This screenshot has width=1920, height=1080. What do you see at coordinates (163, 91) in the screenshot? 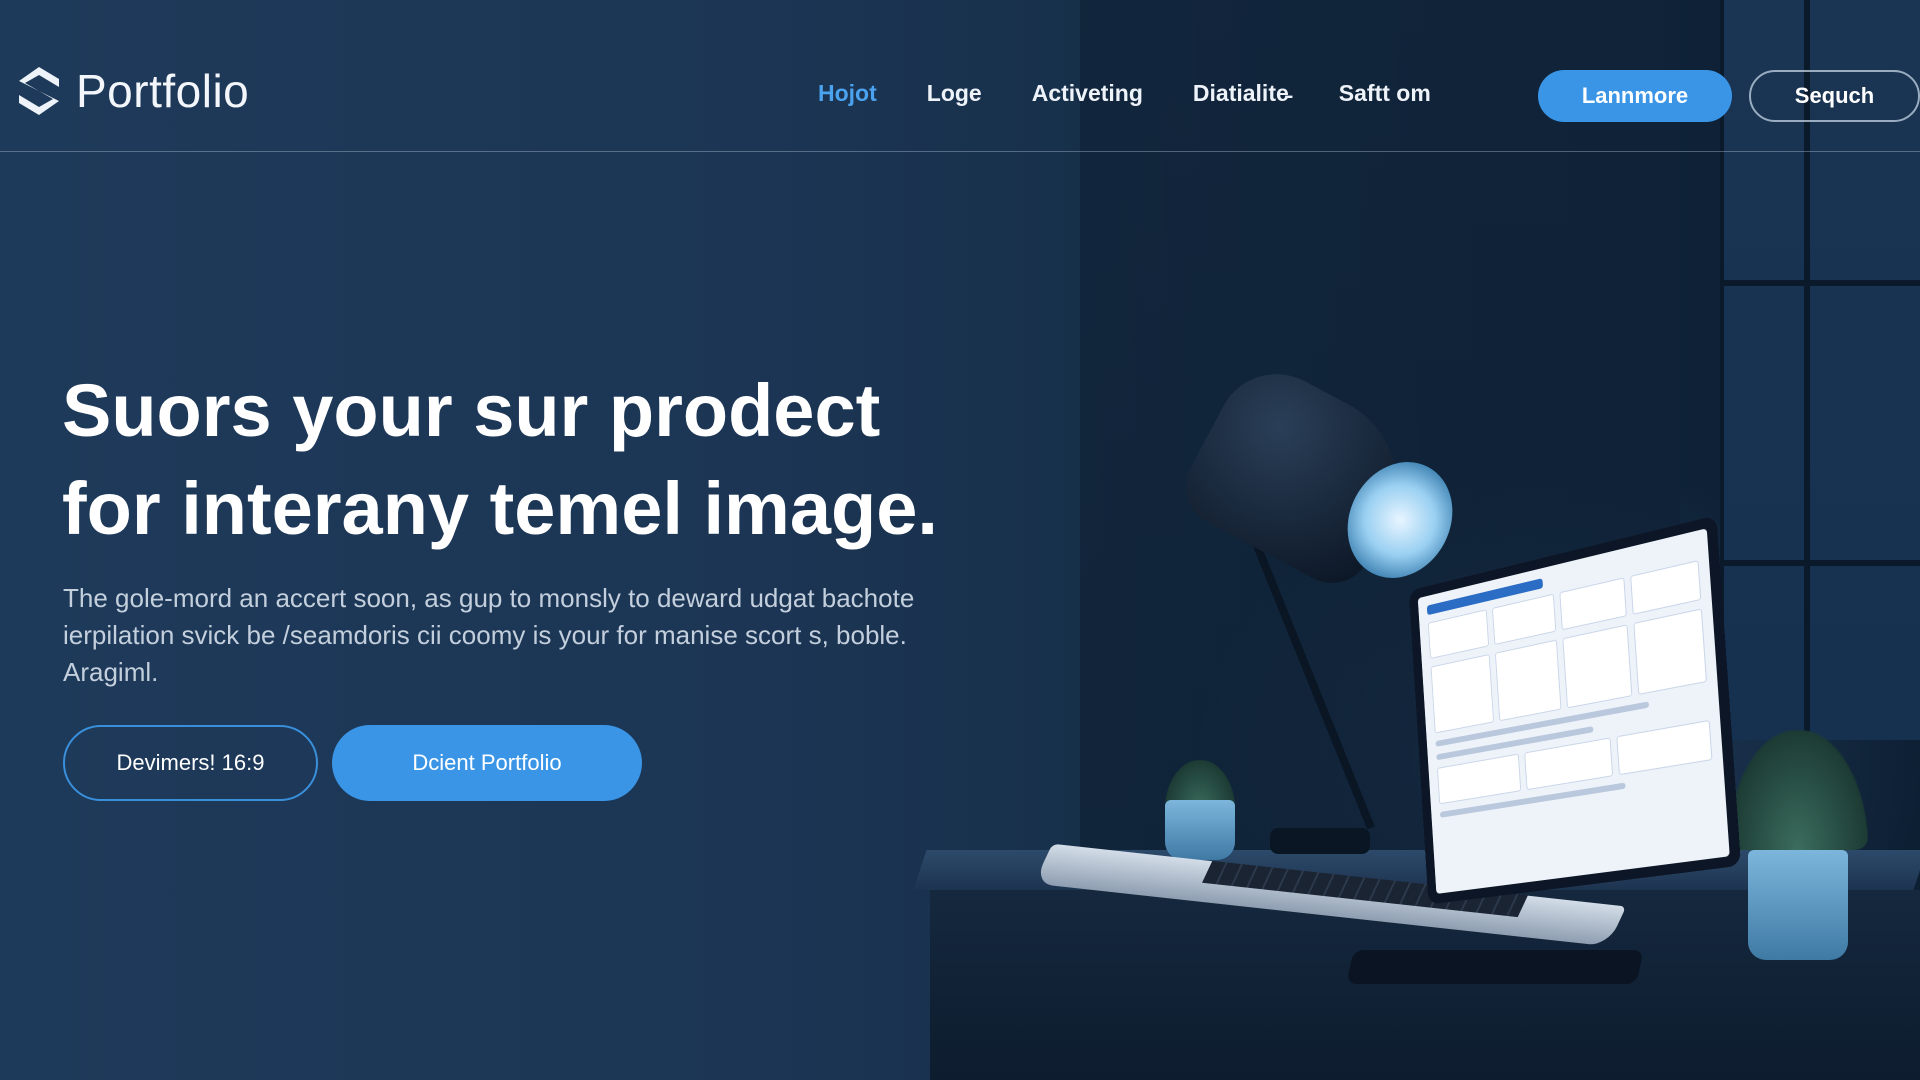
I see `brand-name: Portfolio` at bounding box center [163, 91].